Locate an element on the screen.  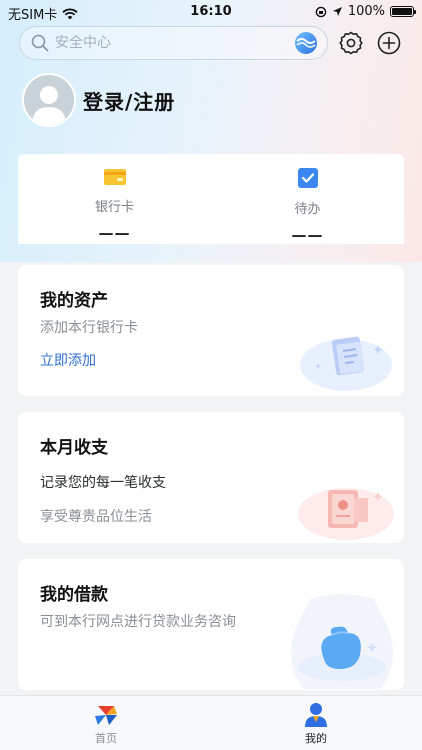
quick-access-card: 银行卡 —— 待办 —— is located at coordinates (211, 199).